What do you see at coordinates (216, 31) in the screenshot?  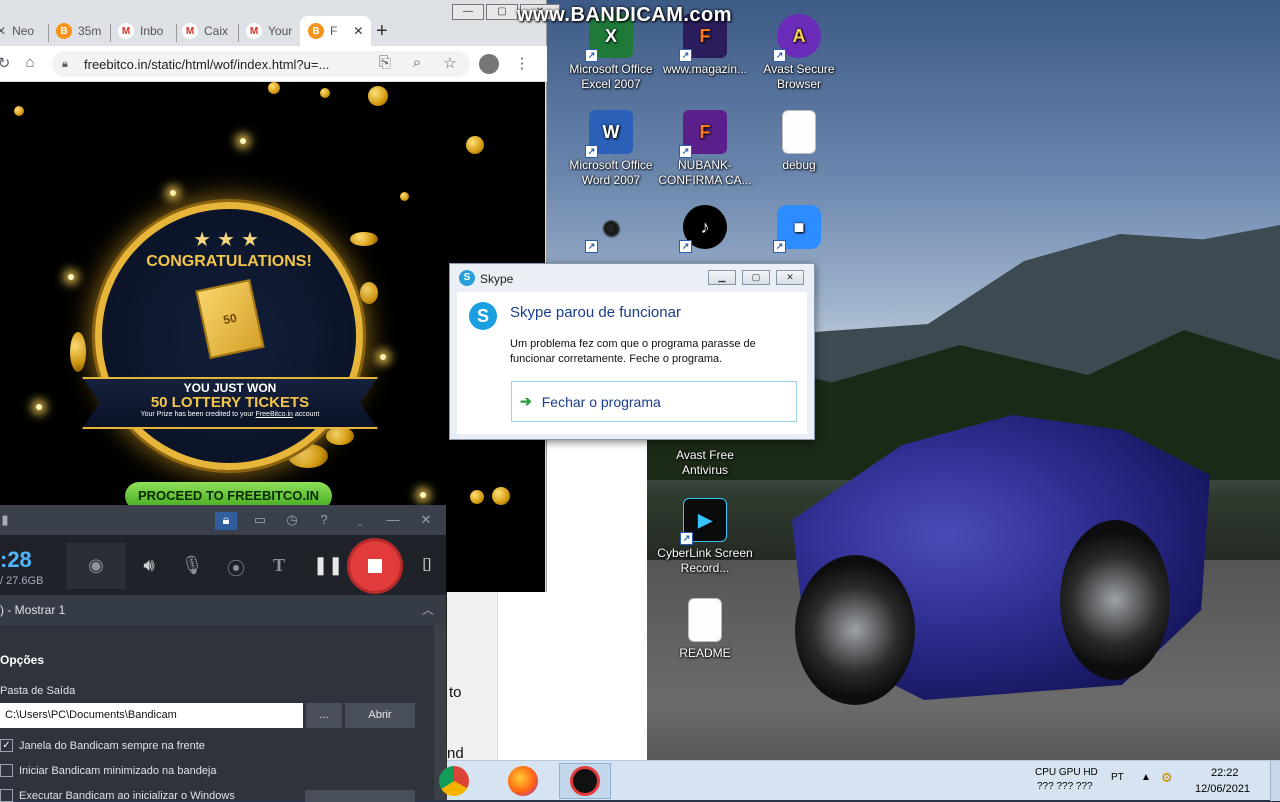 I see `tab-label: Caix` at bounding box center [216, 31].